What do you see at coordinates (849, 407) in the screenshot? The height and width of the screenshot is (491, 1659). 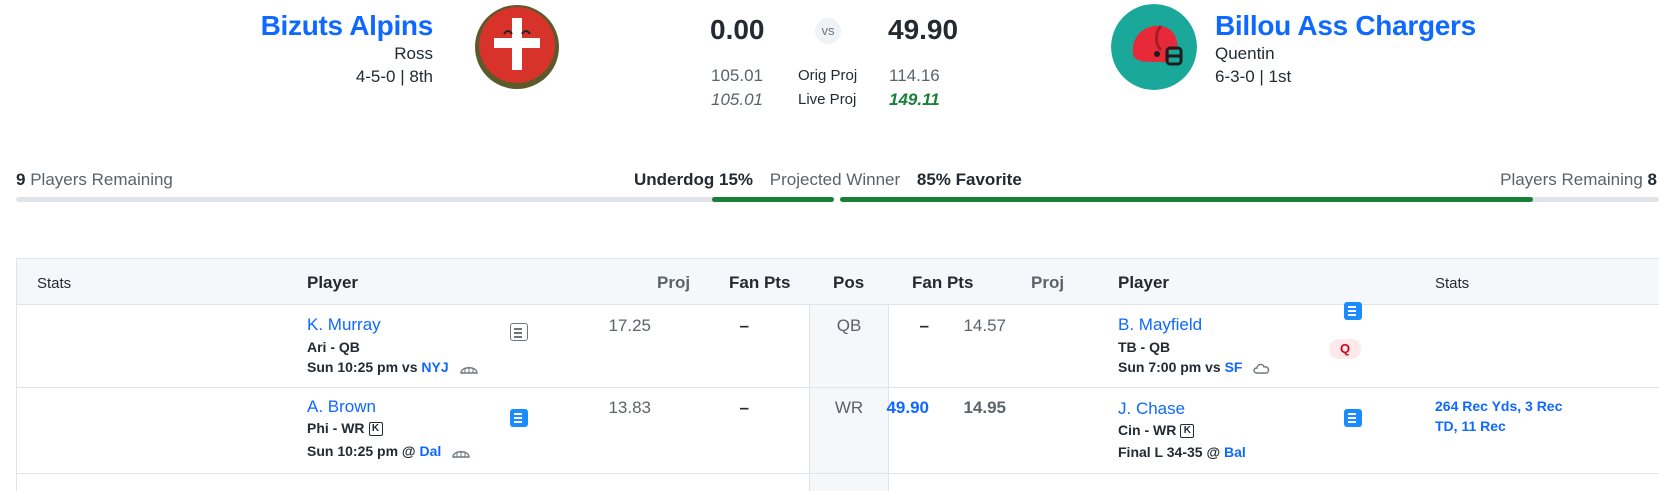 I see `row-position: WR` at bounding box center [849, 407].